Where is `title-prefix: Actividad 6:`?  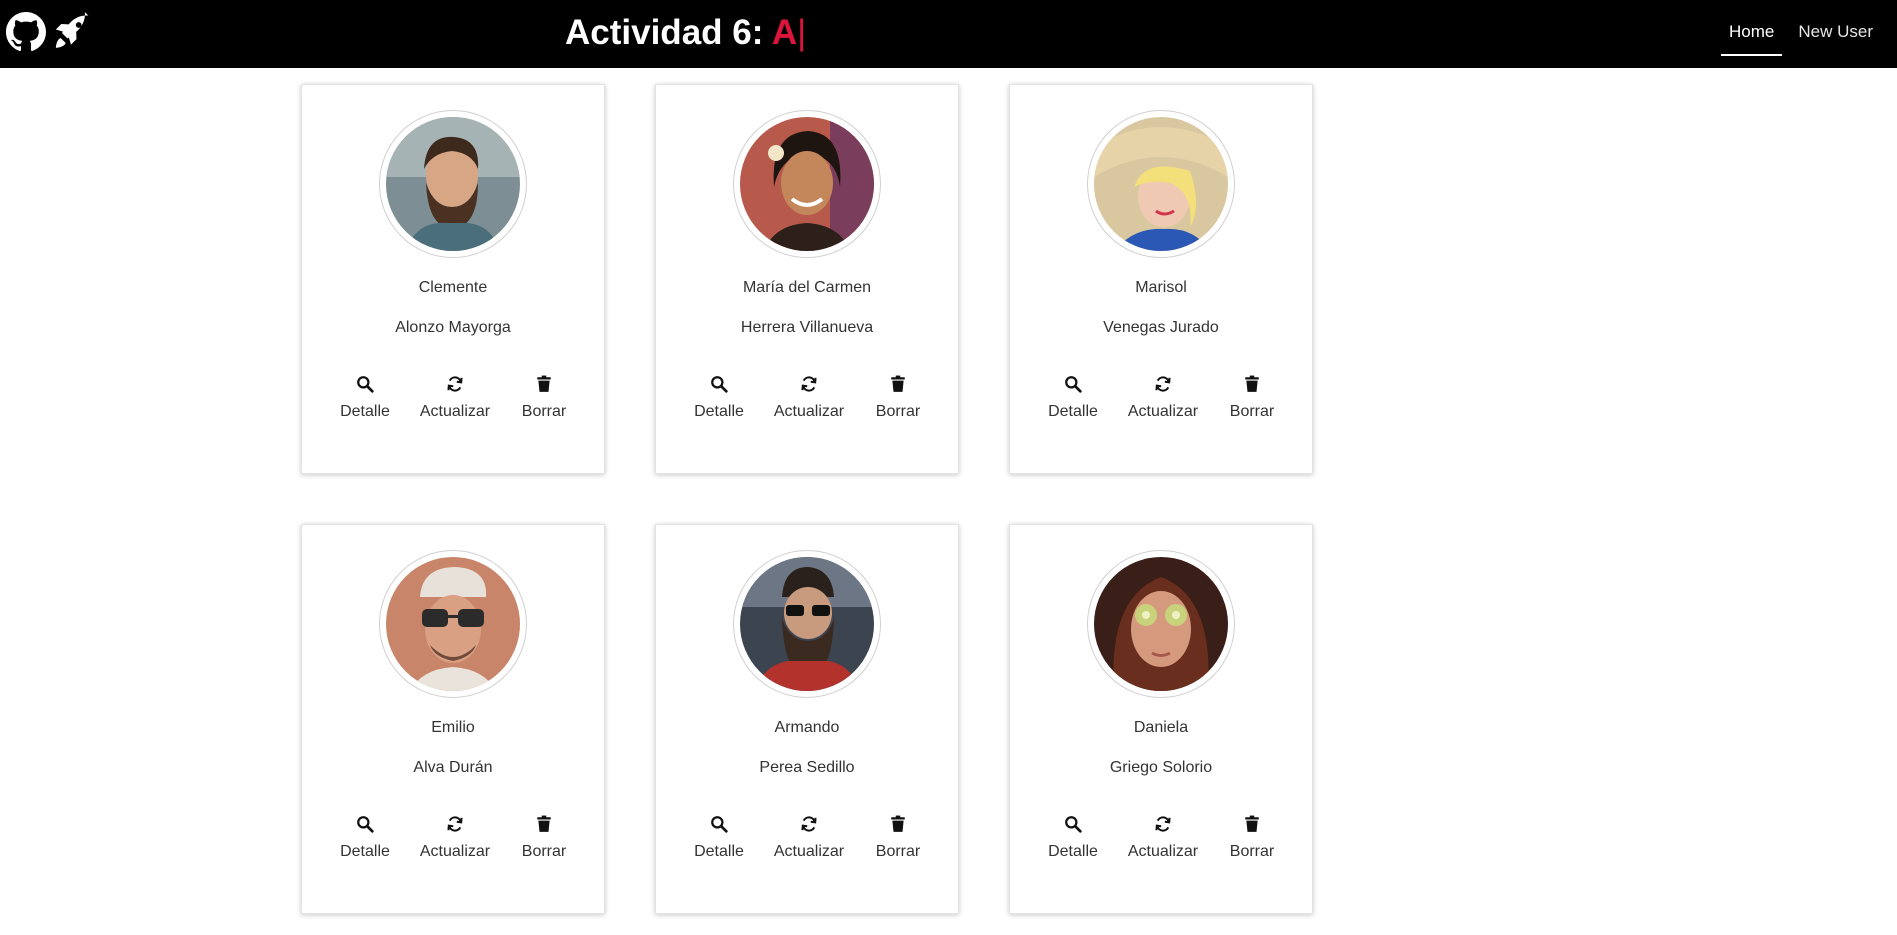 title-prefix: Actividad 6: is located at coordinates (668, 32).